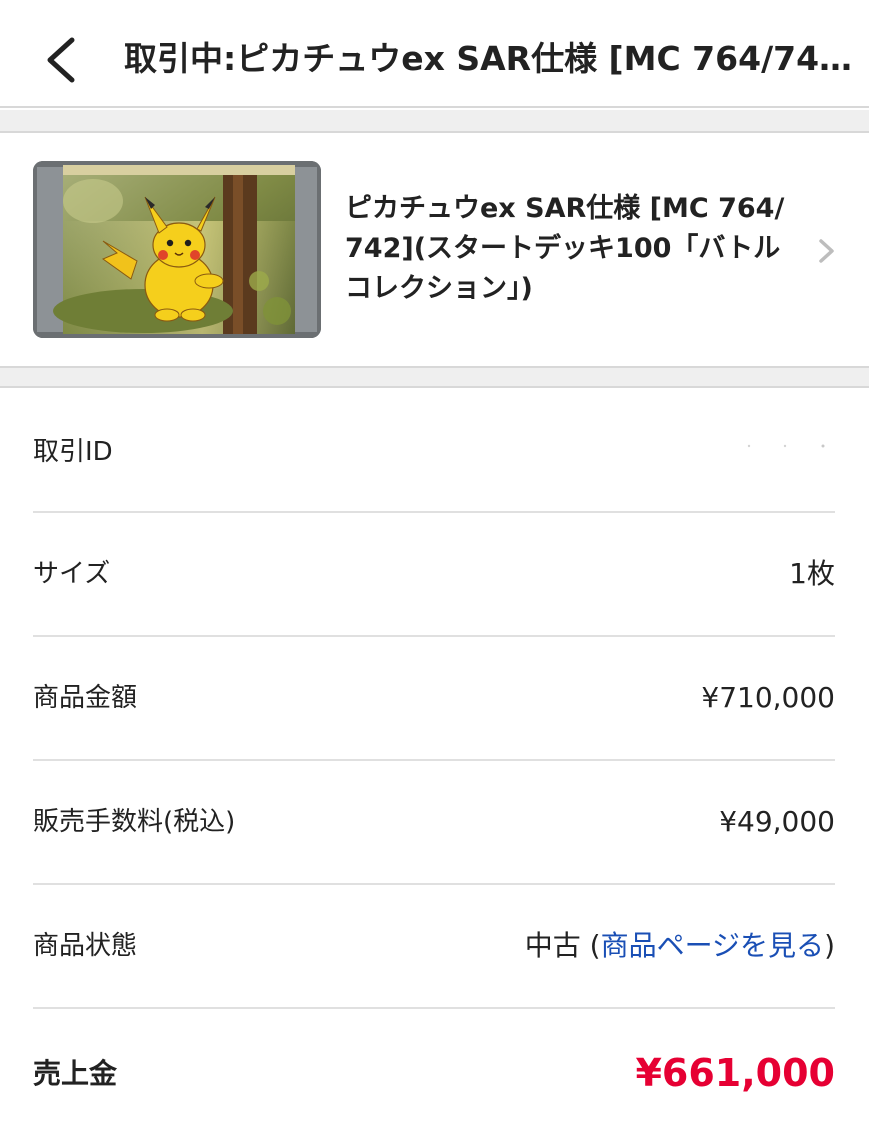 The height and width of the screenshot is (1133, 869). I want to click on size-value: 1枚, so click(812, 573).